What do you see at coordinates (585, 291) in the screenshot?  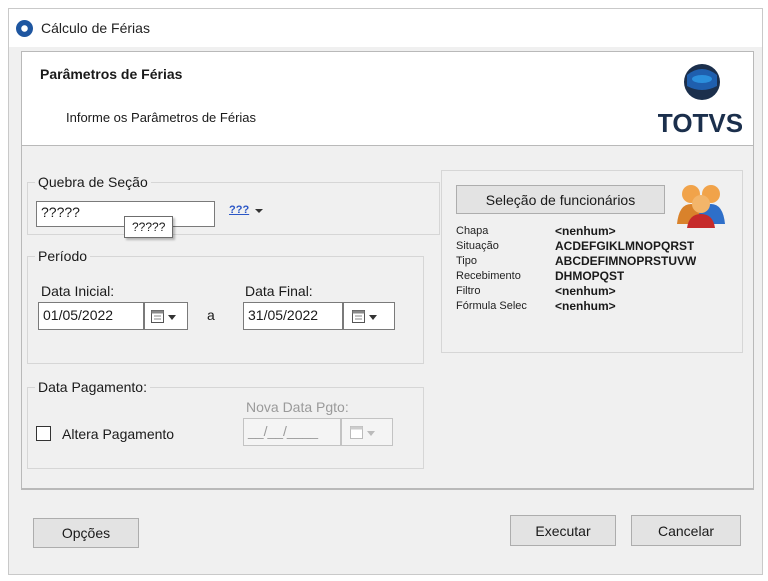 I see `filtro-value: <nenhum>` at bounding box center [585, 291].